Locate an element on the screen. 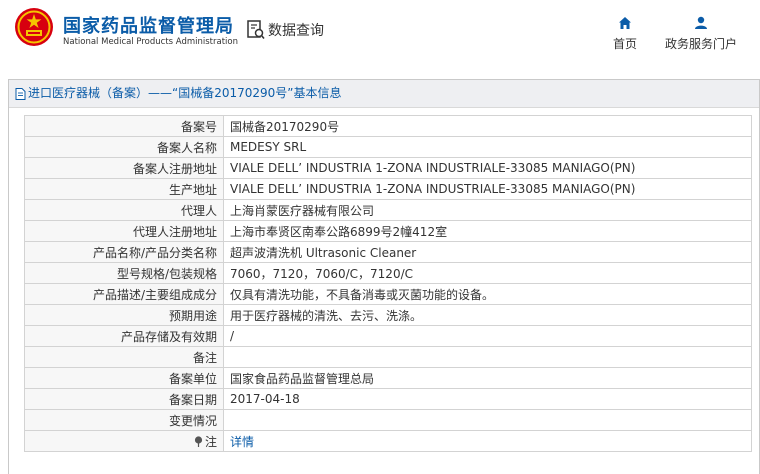  field-value: / is located at coordinates (487, 336).